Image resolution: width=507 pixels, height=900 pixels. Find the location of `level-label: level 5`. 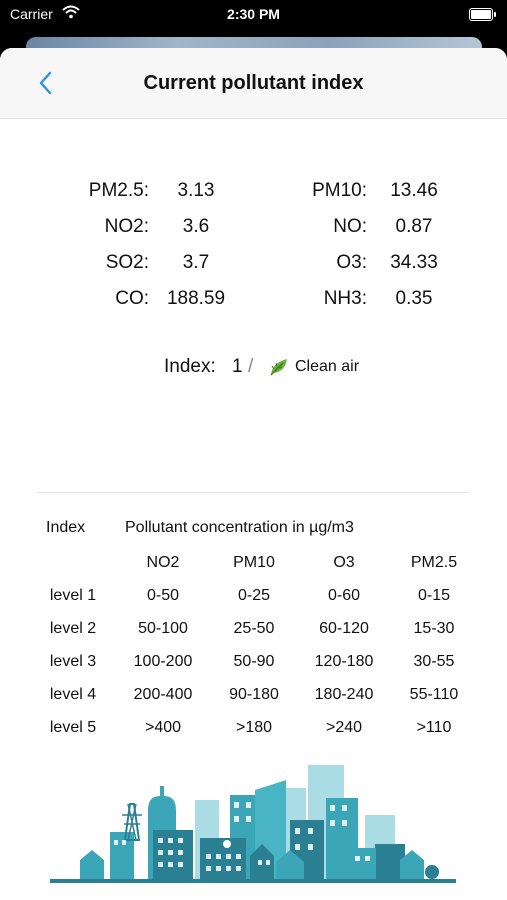

level-label: level 5 is located at coordinates (73, 727).